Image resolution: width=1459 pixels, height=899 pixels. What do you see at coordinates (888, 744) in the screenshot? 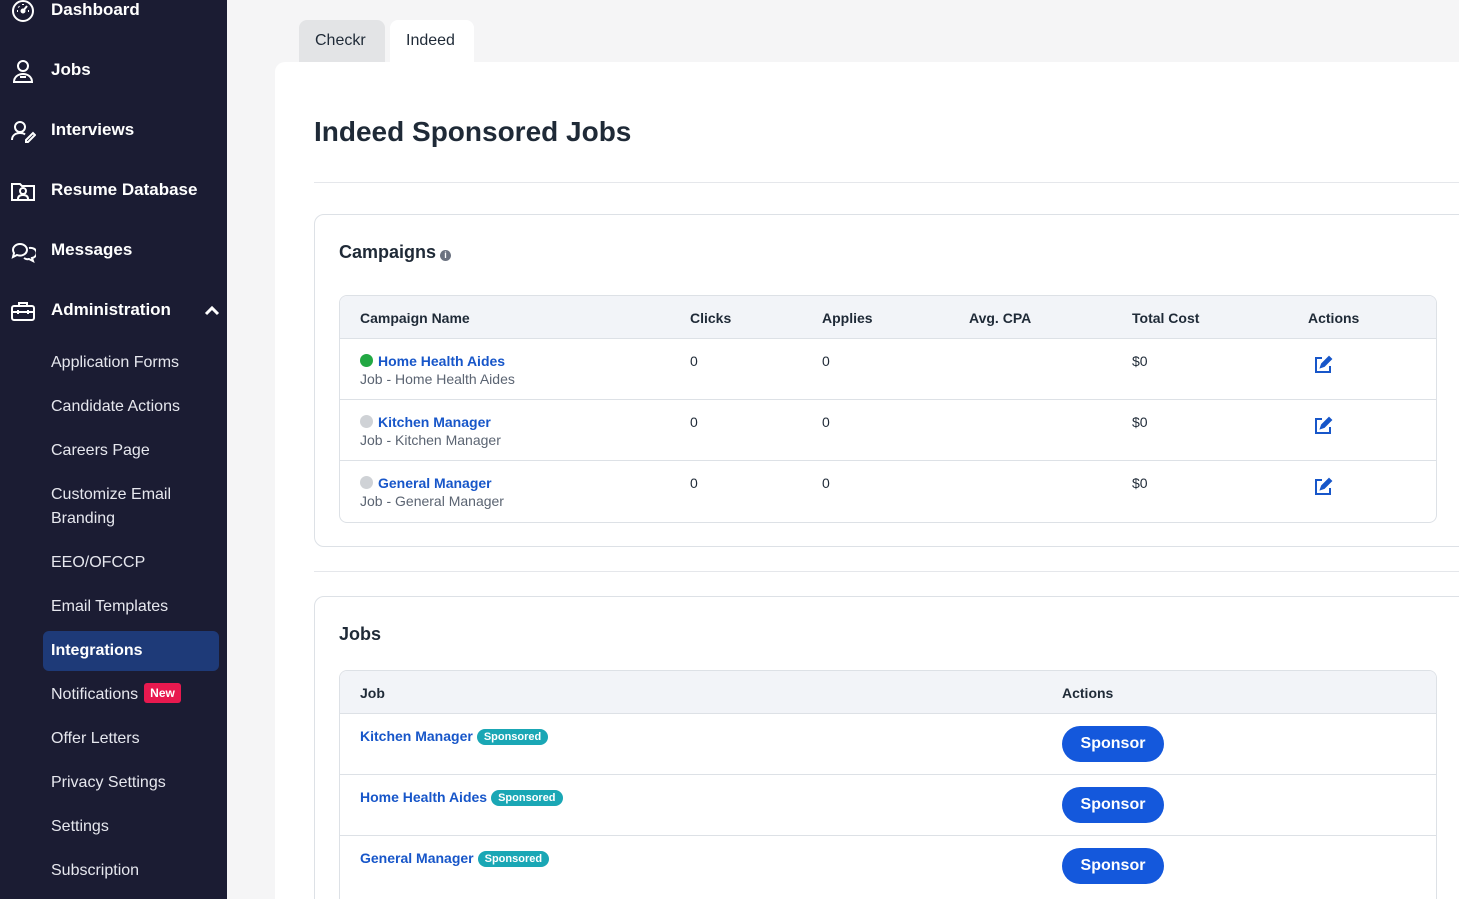
I see `table-row: Kitchen Manager Sponsored Sponsor` at bounding box center [888, 744].